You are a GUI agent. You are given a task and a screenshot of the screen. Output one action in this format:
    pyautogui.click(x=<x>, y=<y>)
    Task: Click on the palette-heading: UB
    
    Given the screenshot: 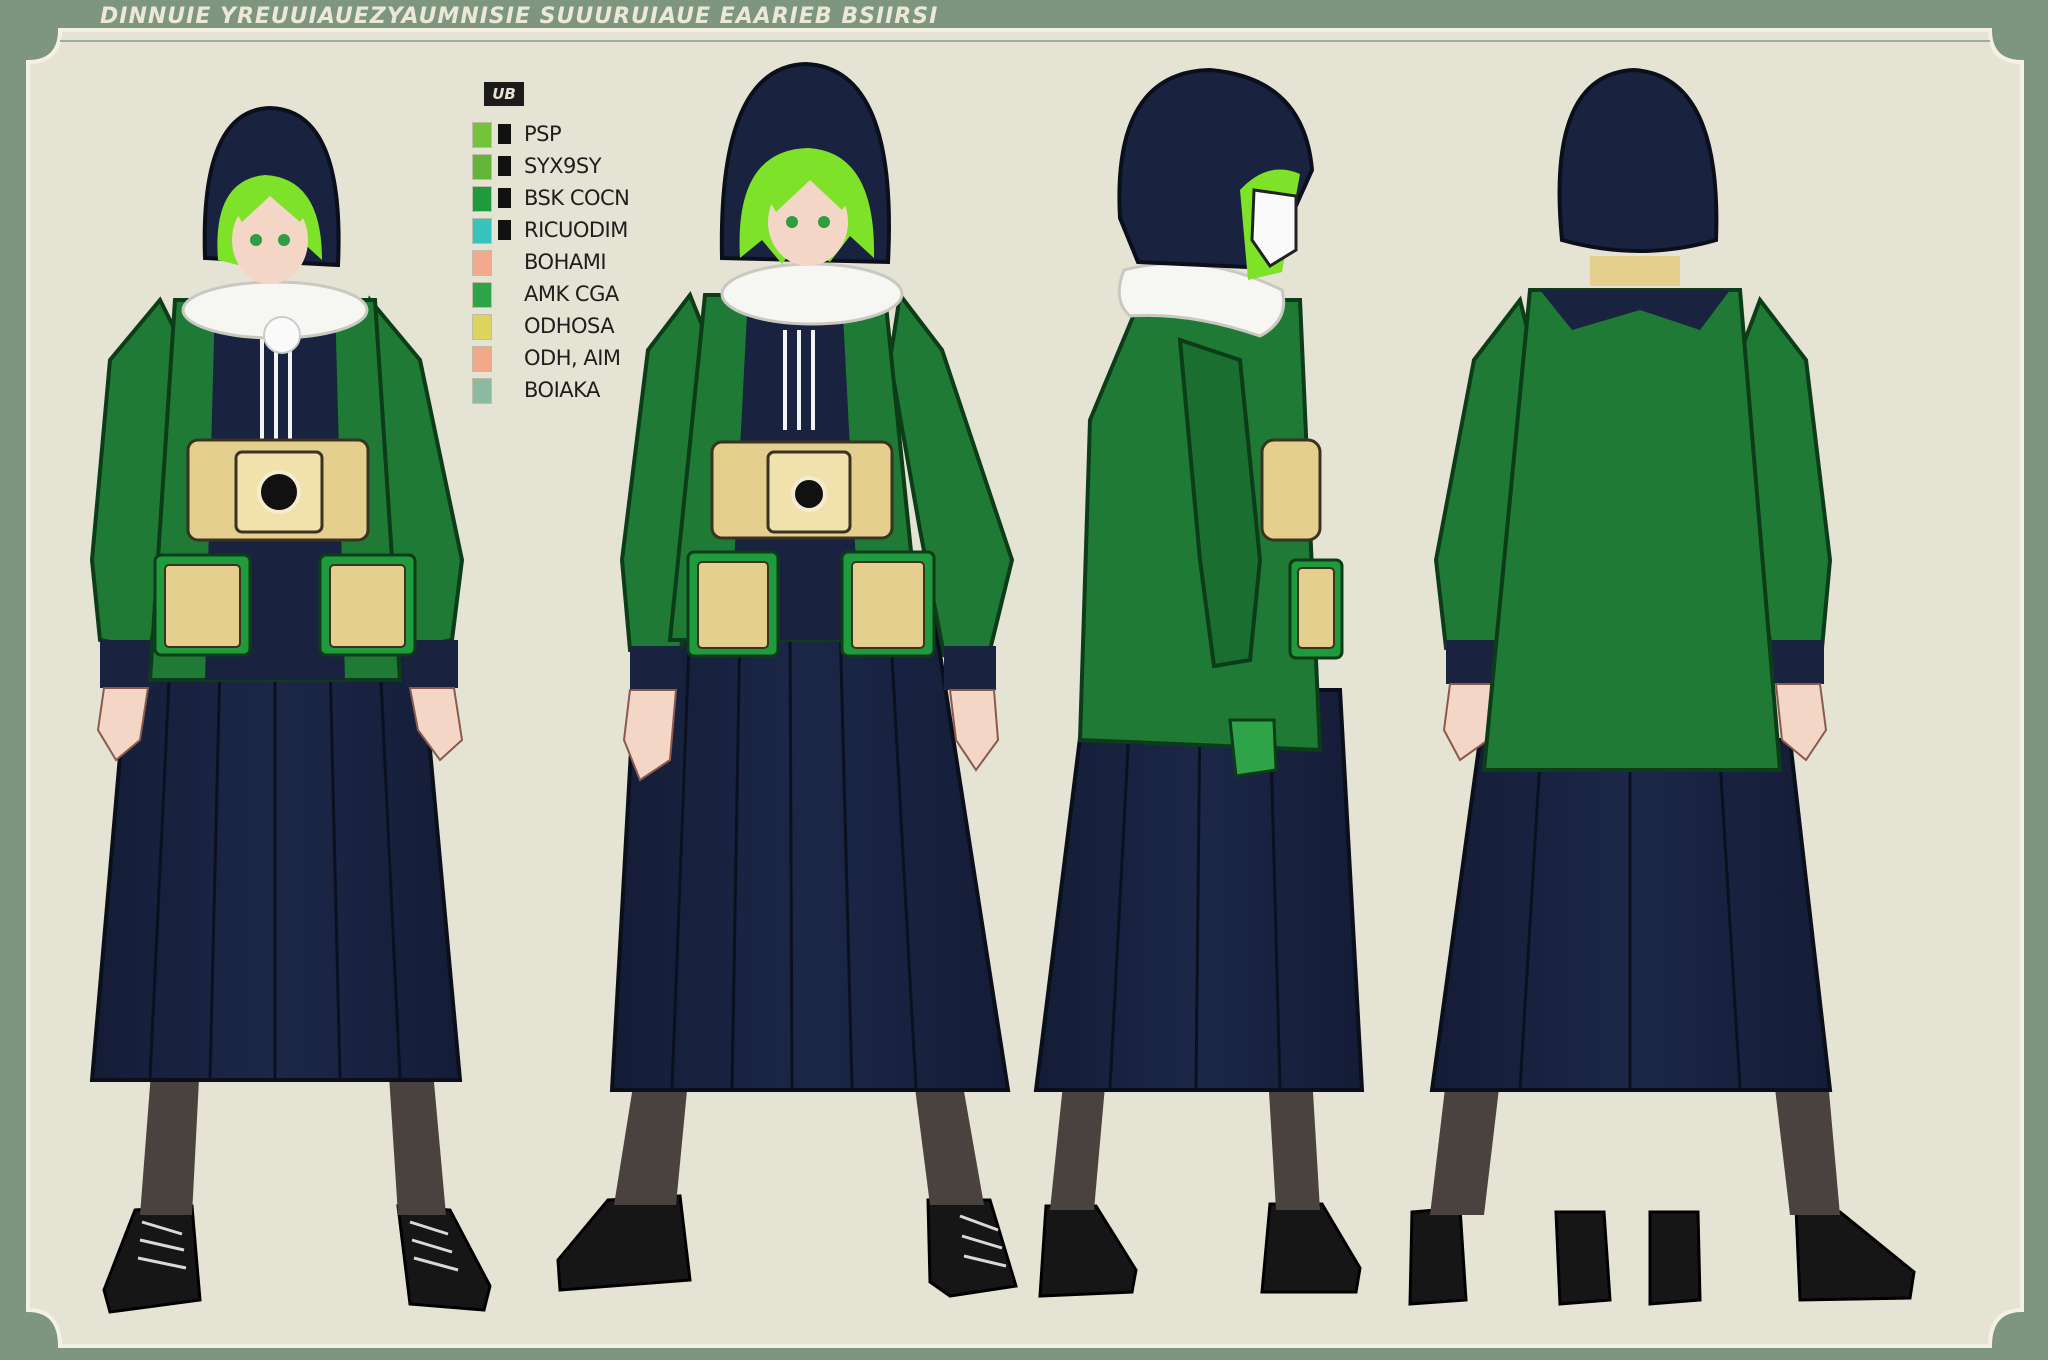 What is the action you would take?
    pyautogui.click(x=504, y=94)
    